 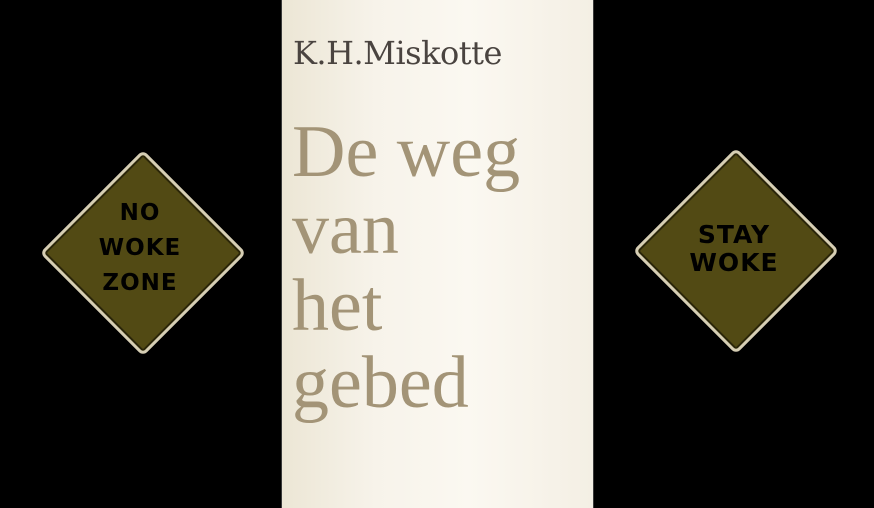 What do you see at coordinates (345, 229) in the screenshot?
I see `book-title-line: van` at bounding box center [345, 229].